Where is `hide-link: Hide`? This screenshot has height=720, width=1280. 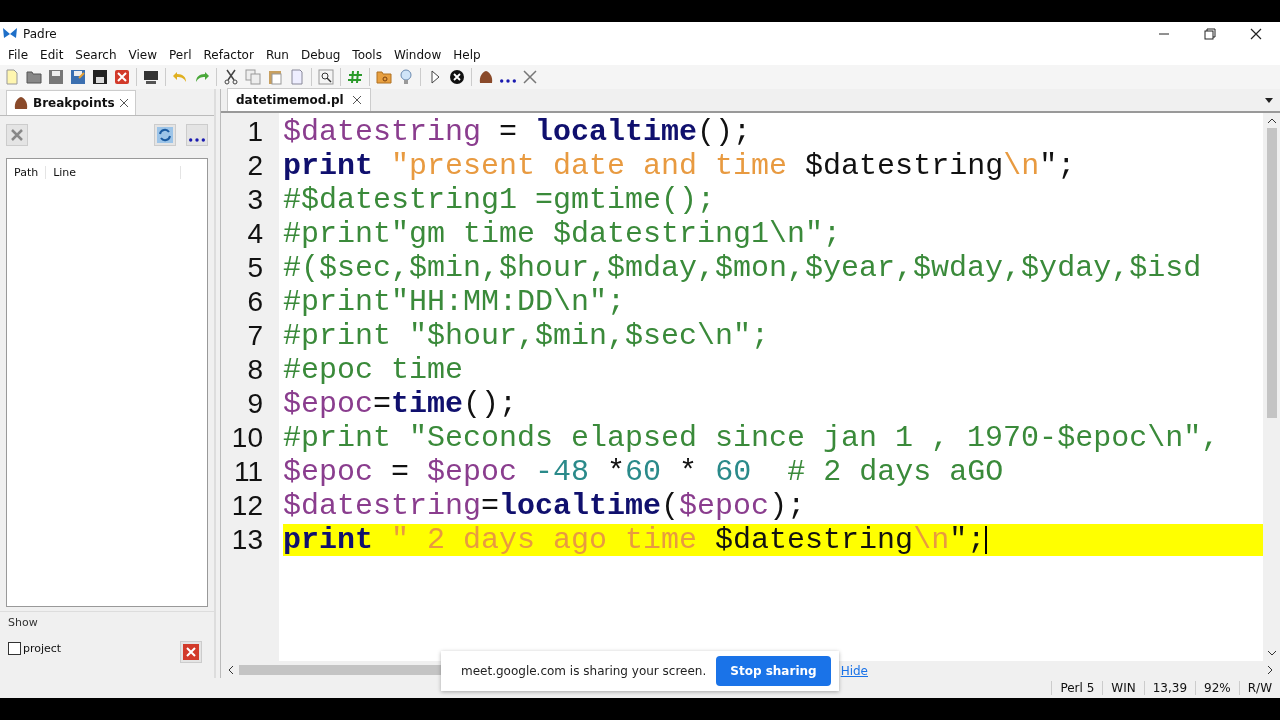 hide-link: Hide is located at coordinates (854, 671).